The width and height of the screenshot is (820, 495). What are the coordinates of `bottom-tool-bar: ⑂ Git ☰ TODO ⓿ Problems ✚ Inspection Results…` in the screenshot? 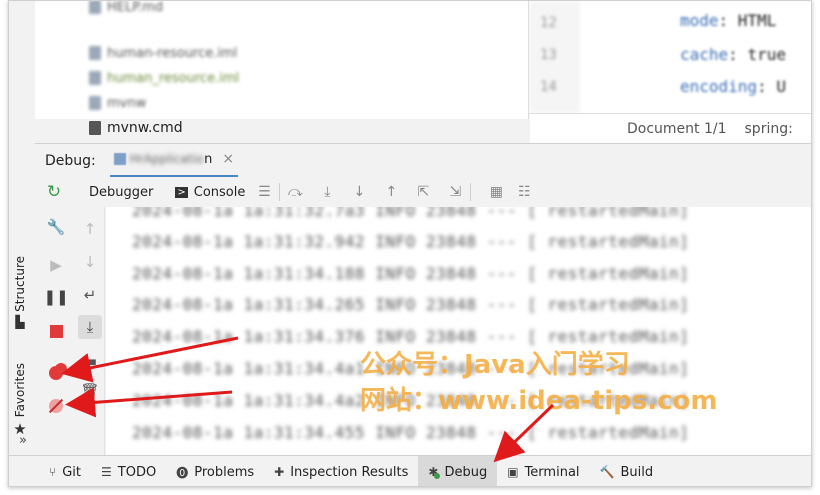 It's located at (410, 471).